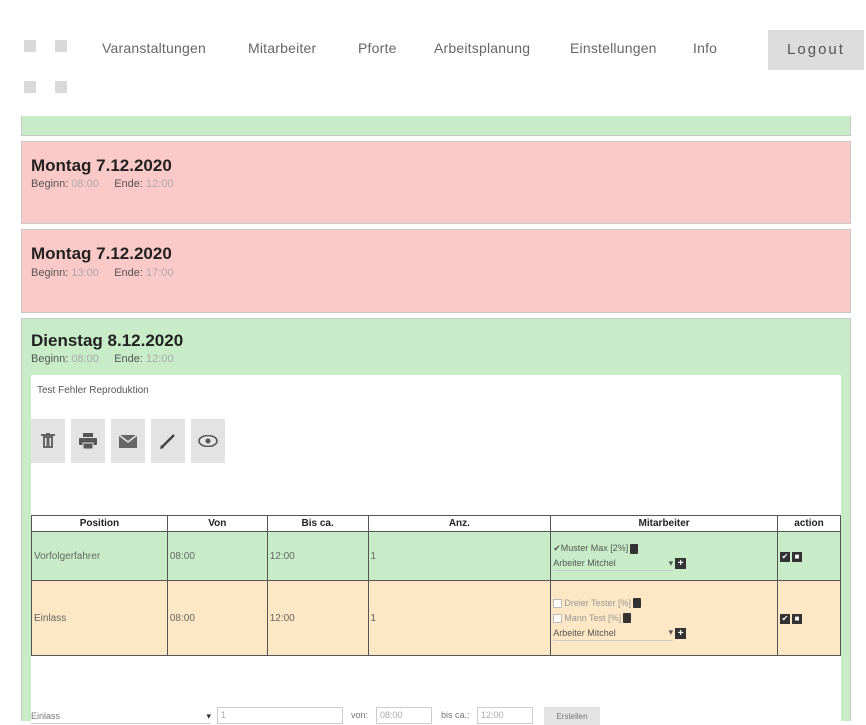  I want to click on von-label: von:, so click(360, 715).